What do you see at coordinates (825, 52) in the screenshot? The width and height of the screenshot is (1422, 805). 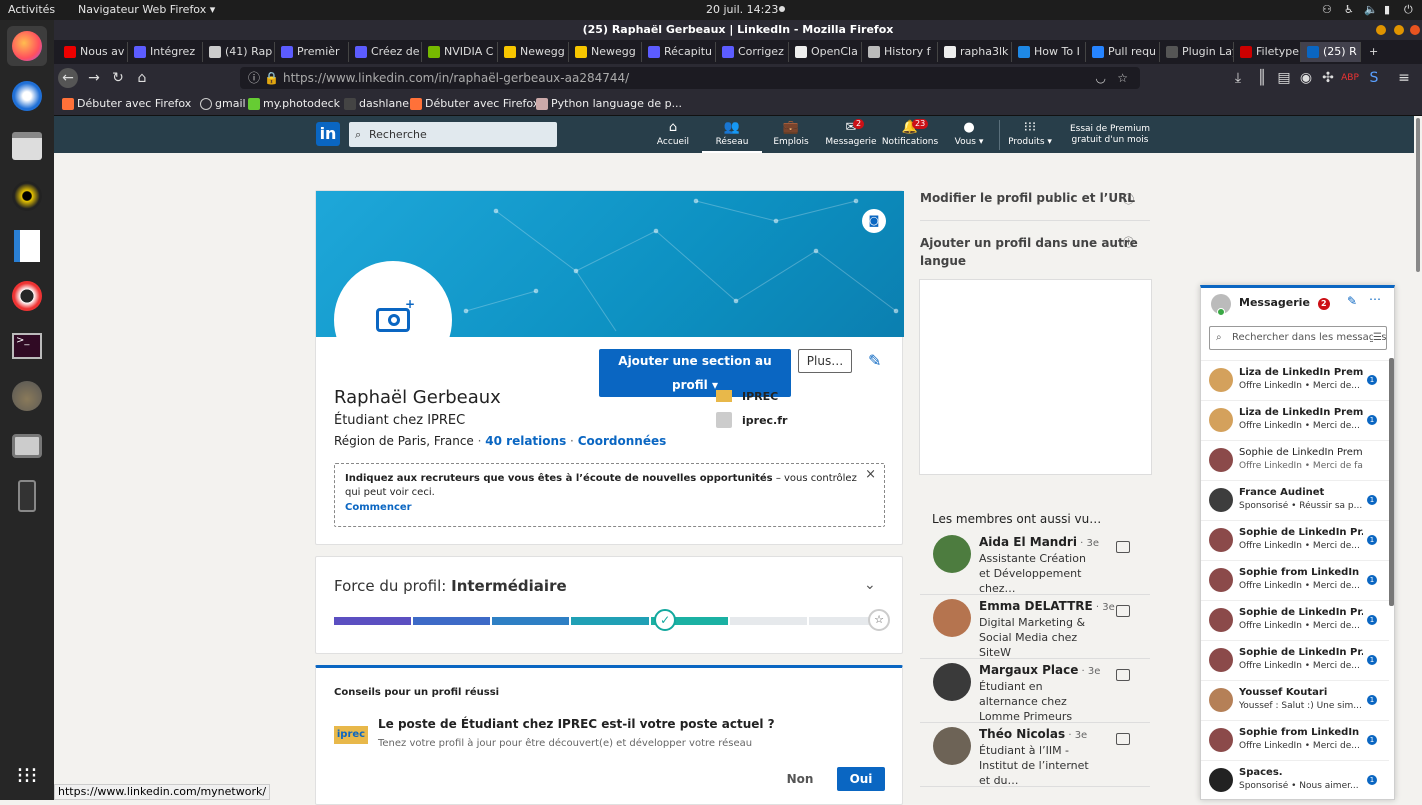 I see `browser-tab: OpenCla` at bounding box center [825, 52].